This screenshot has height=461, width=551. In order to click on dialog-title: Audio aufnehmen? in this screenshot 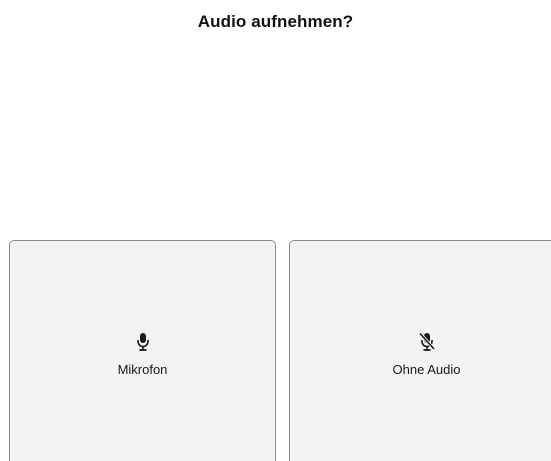, I will do `click(275, 21)`.